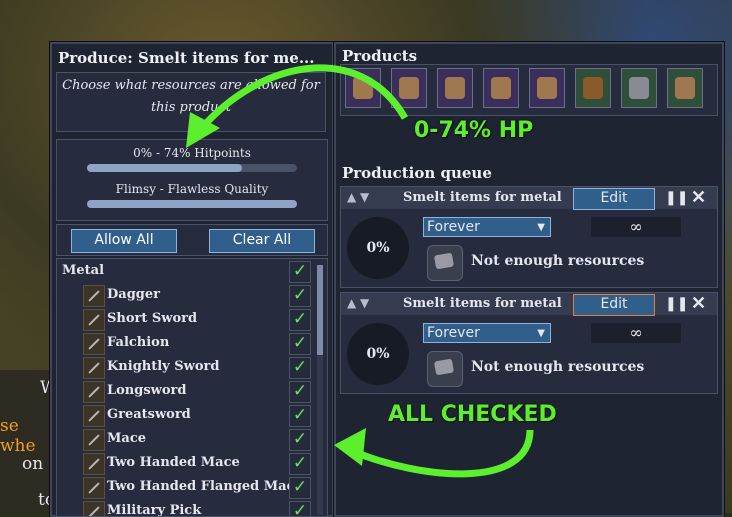 The height and width of the screenshot is (517, 732). What do you see at coordinates (472, 414) in the screenshot?
I see `checked-annotation: ALL CHECKED` at bounding box center [472, 414].